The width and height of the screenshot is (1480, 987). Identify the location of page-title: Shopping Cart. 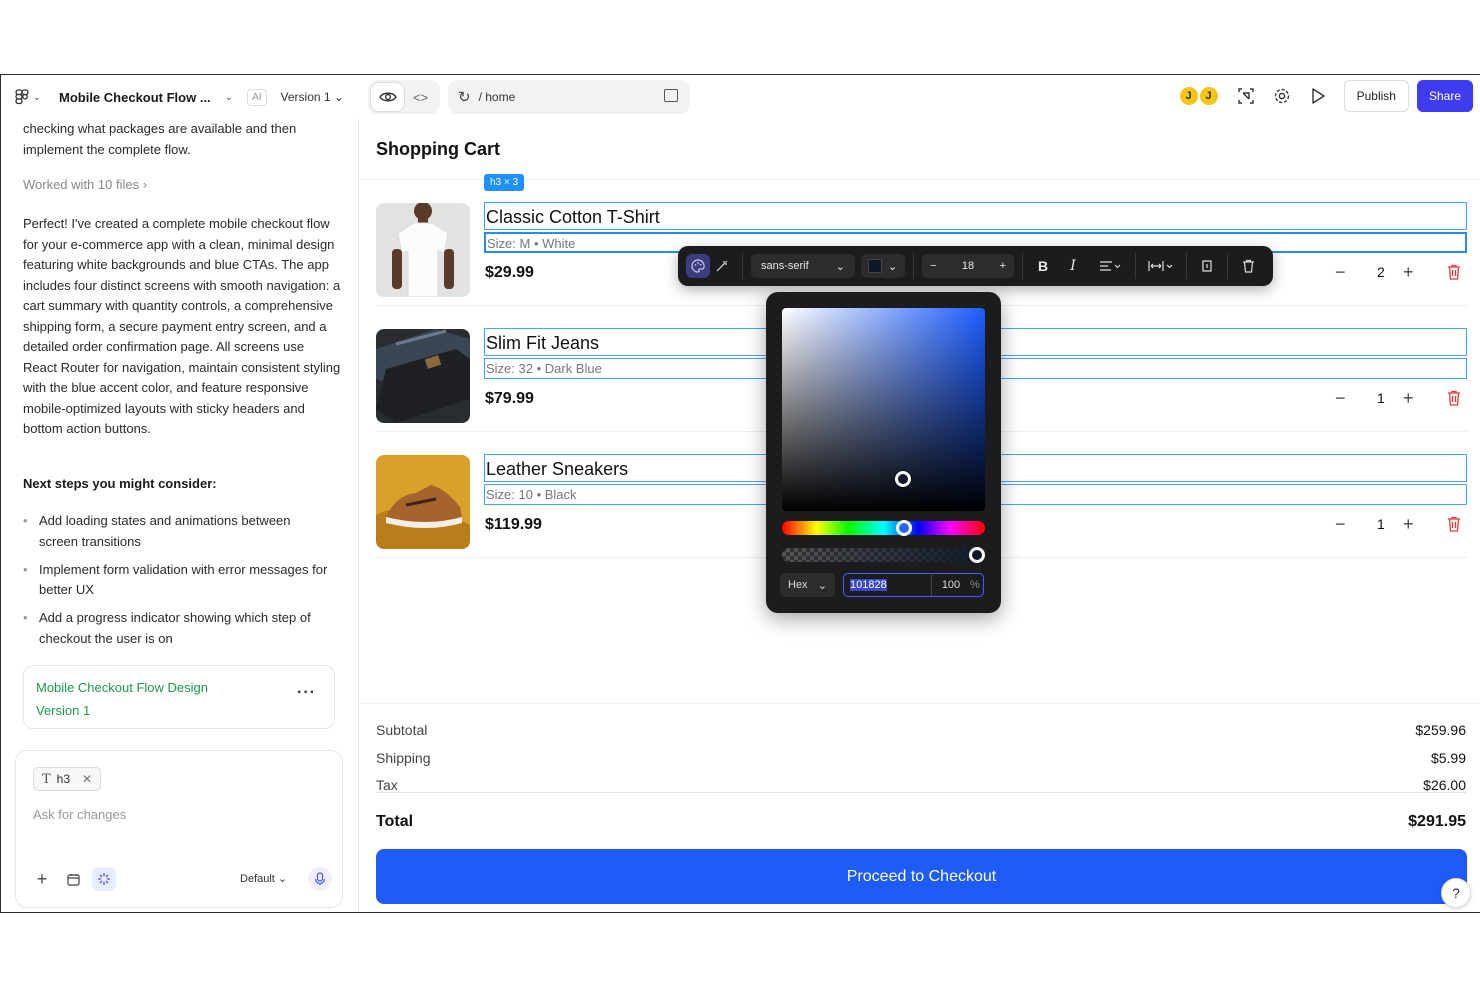
(438, 149).